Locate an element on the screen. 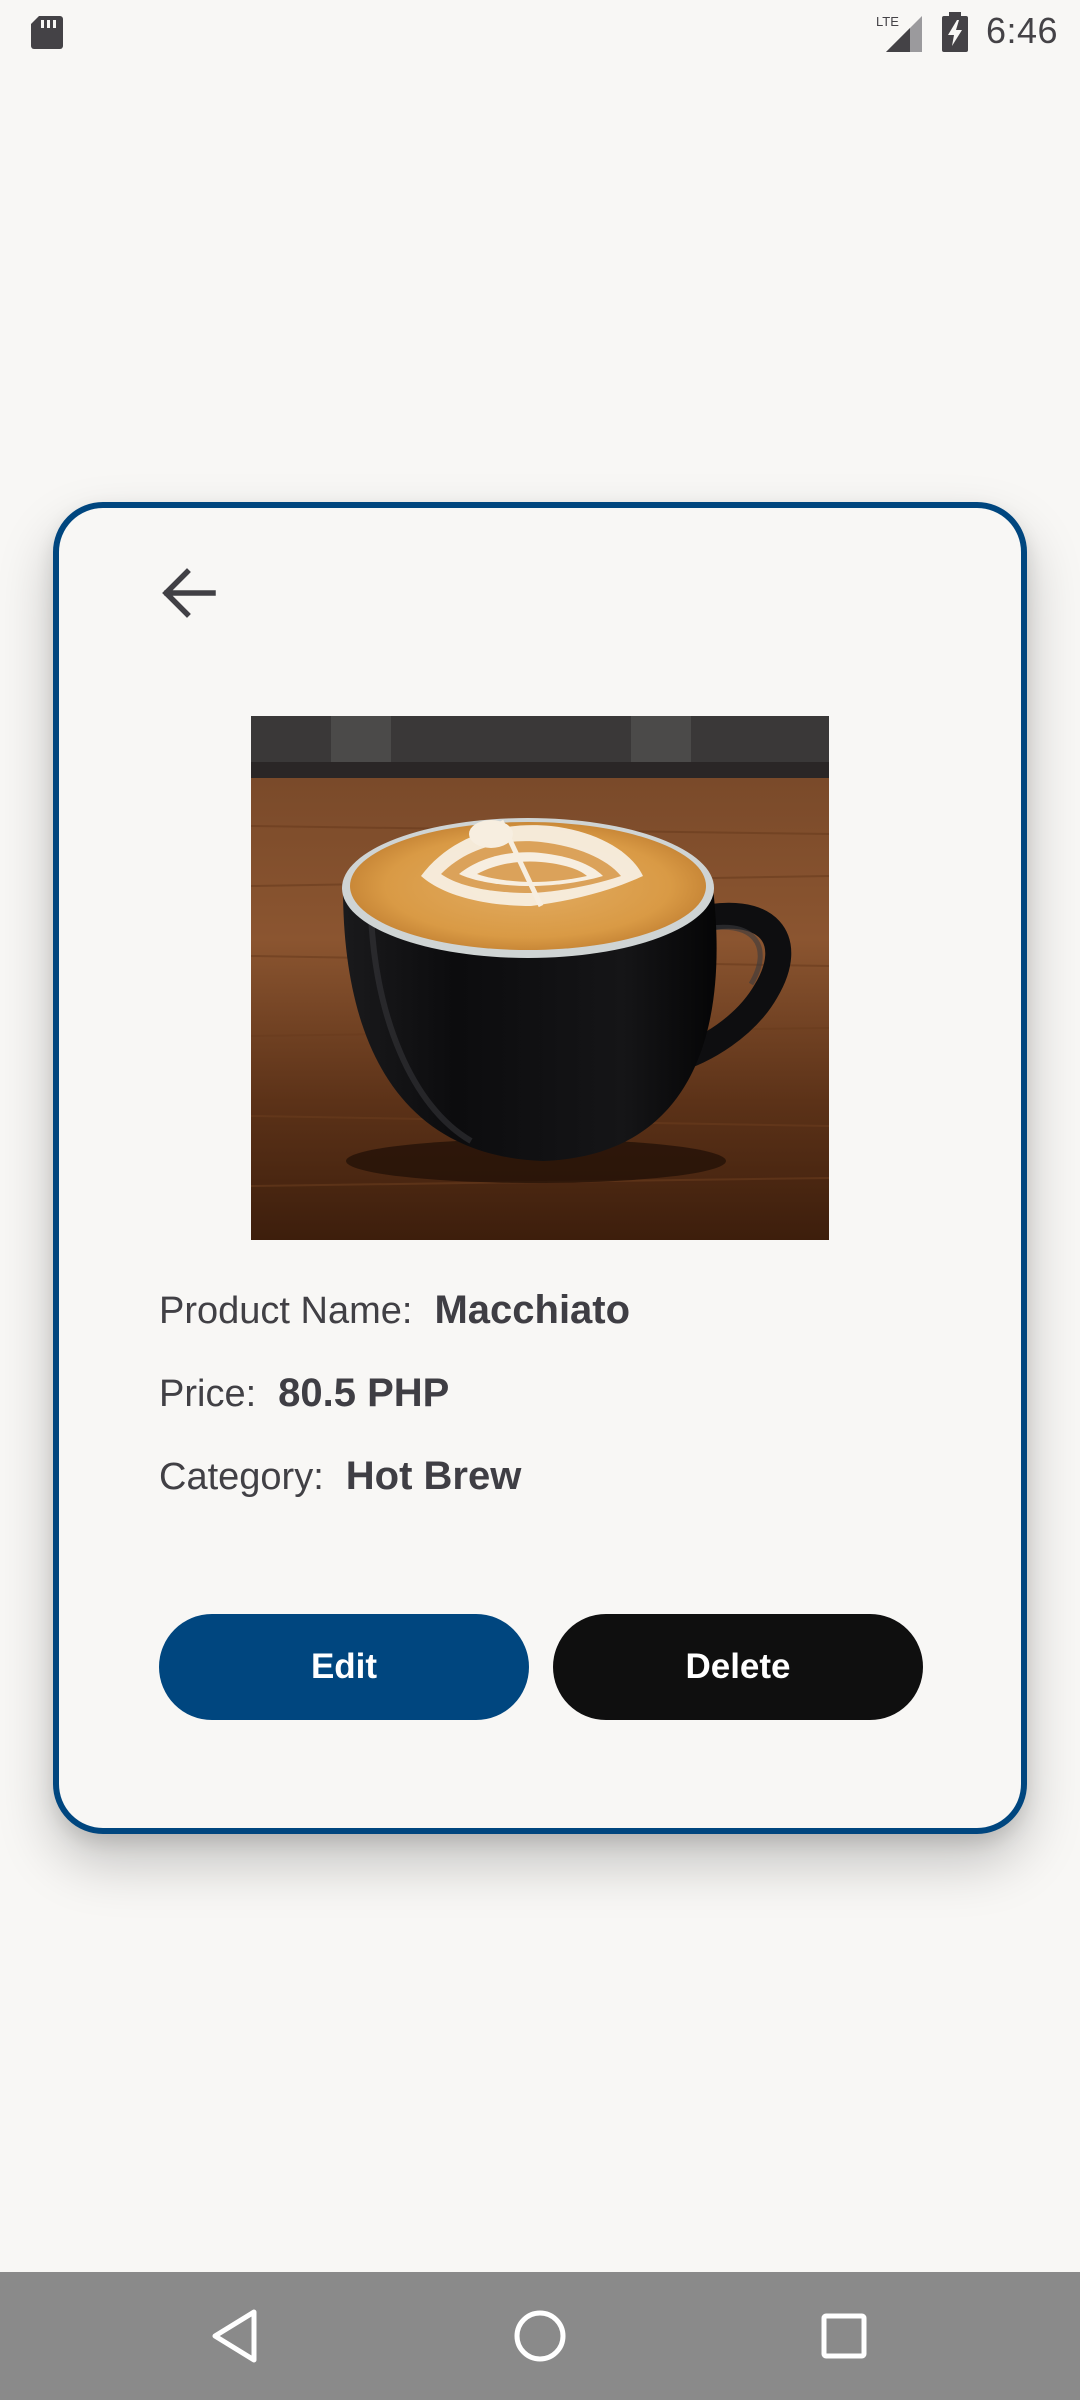 This screenshot has width=1080, height=2400. nav-recents-icon is located at coordinates (844, 2336).